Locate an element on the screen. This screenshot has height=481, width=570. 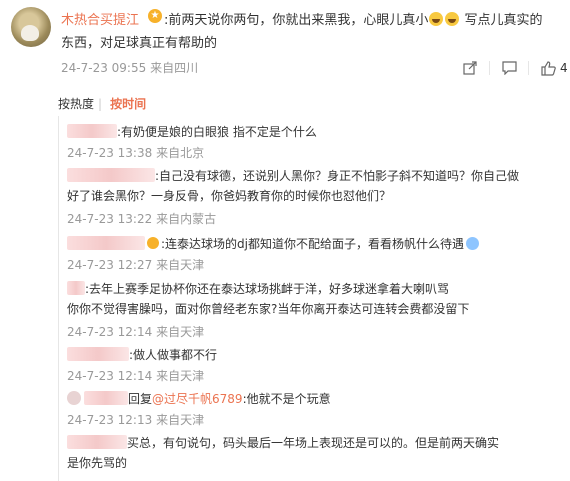
vip-badge-icon: ★ is located at coordinates (155, 16).